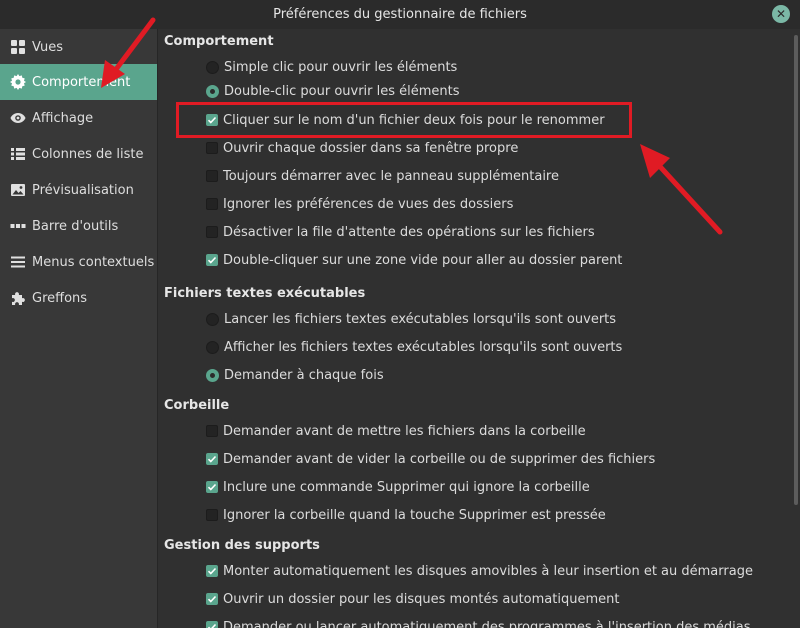  I want to click on close-button: ✕, so click(781, 14).